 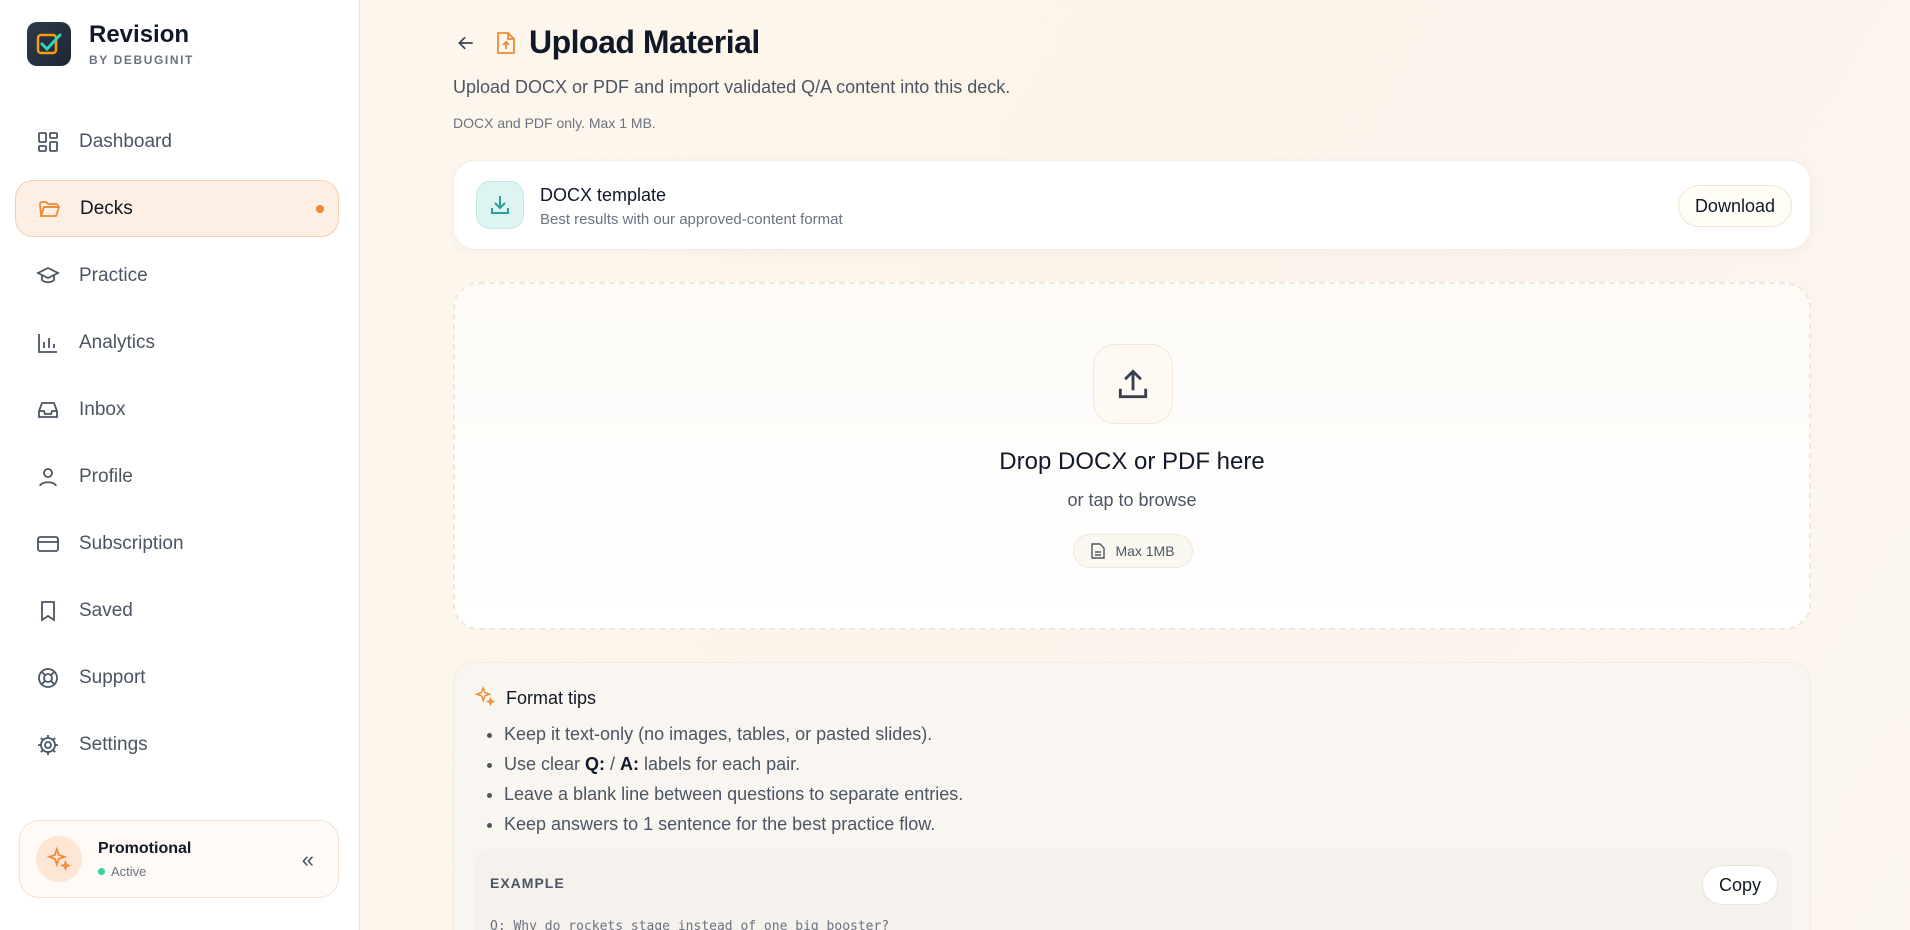 I want to click on sidebar-item-label: Analytics, so click(x=117, y=342).